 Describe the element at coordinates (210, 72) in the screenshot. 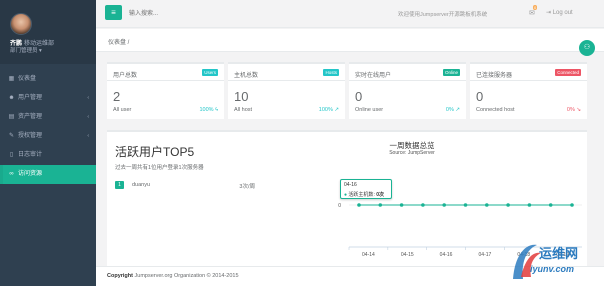

I see `status-badge: Users` at that location.